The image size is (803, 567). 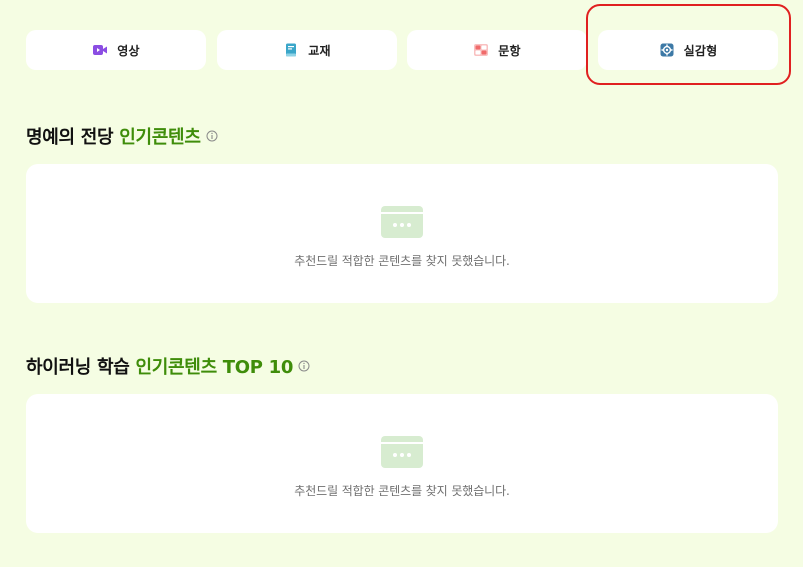 I want to click on gear-cube-icon, so click(x=667, y=50).